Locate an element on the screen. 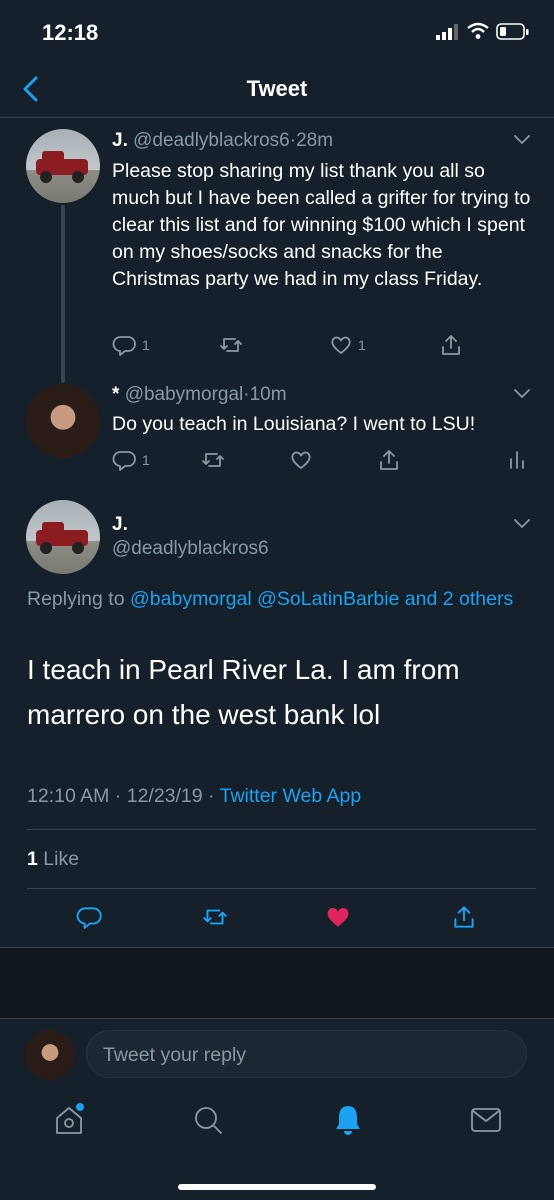 This screenshot has height=1200, width=554. page-title: Tweet is located at coordinates (277, 88).